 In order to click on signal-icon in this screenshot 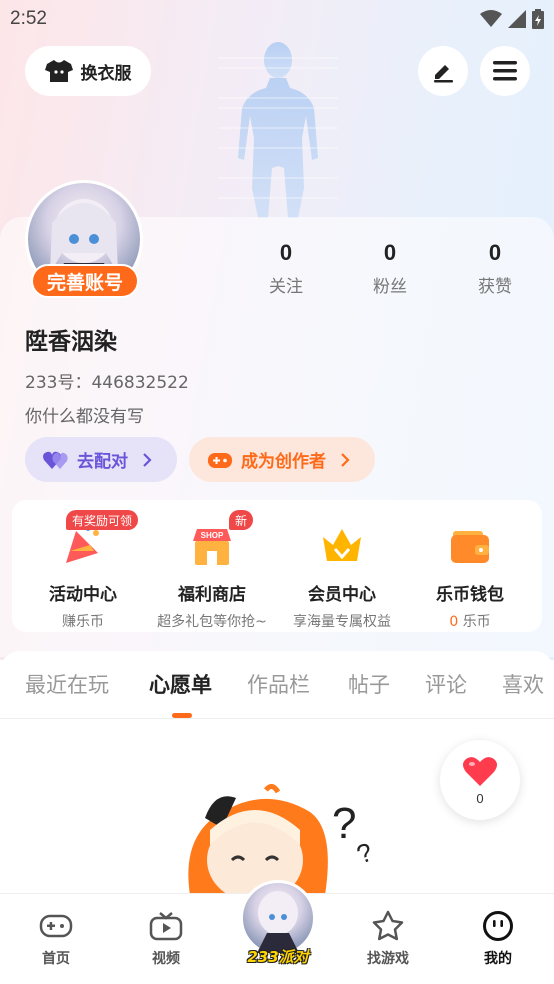, I will do `click(517, 19)`.